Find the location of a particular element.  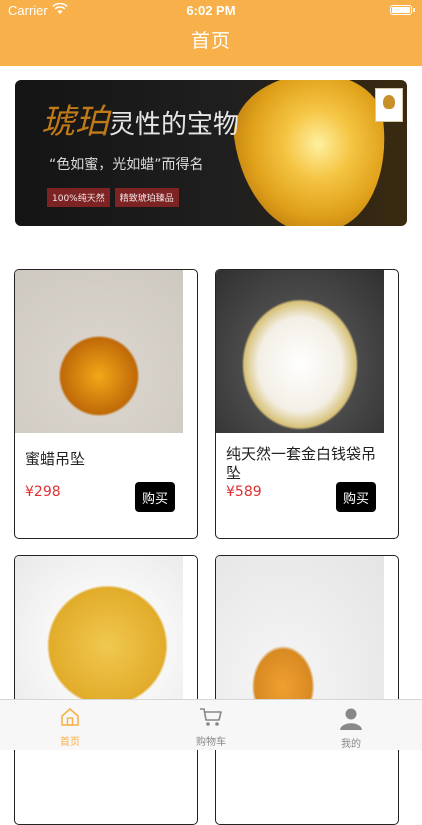

product-card: 蜜蜡吊坠 ¥298 购买 is located at coordinates (106, 404).